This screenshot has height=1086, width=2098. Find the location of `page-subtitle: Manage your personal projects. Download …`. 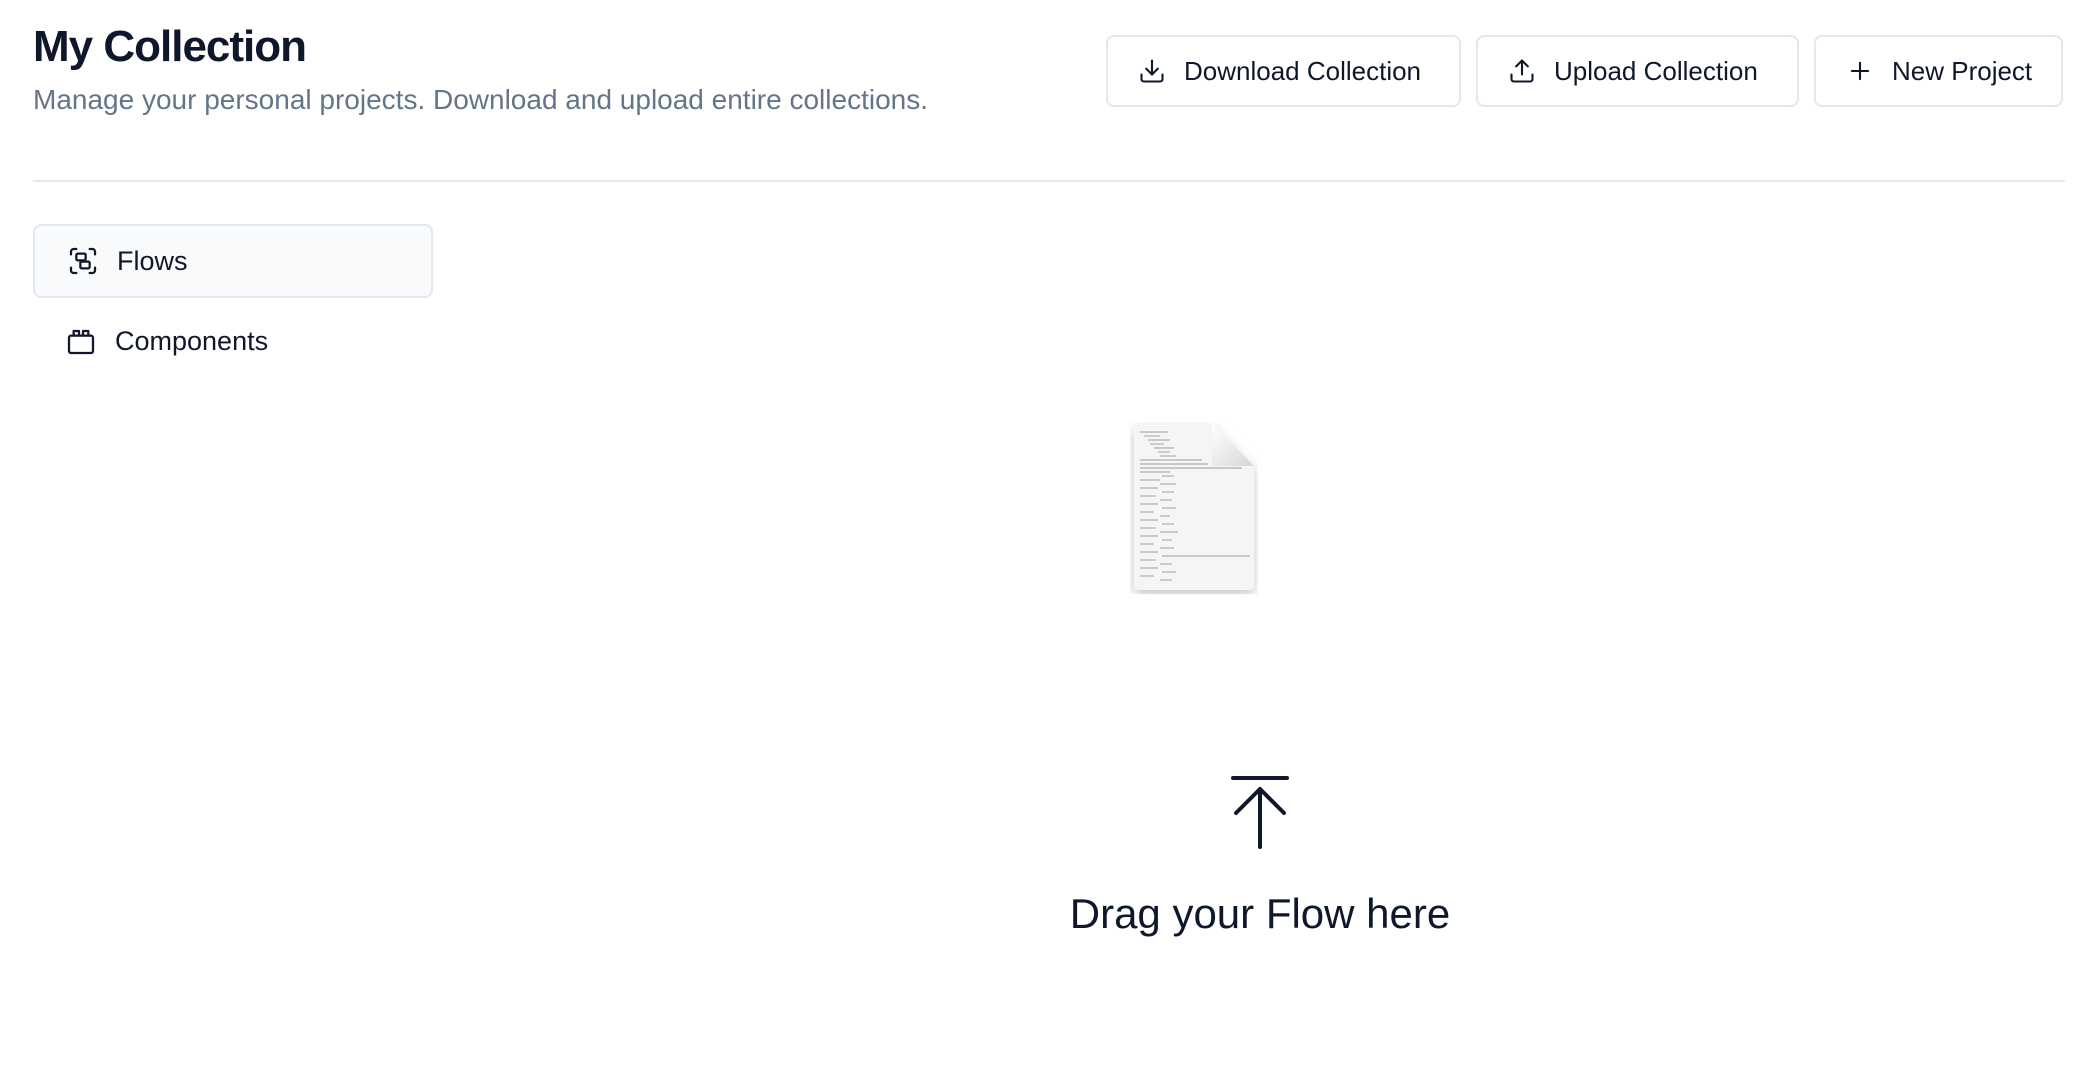

page-subtitle: Manage your personal projects. Download … is located at coordinates (480, 99).